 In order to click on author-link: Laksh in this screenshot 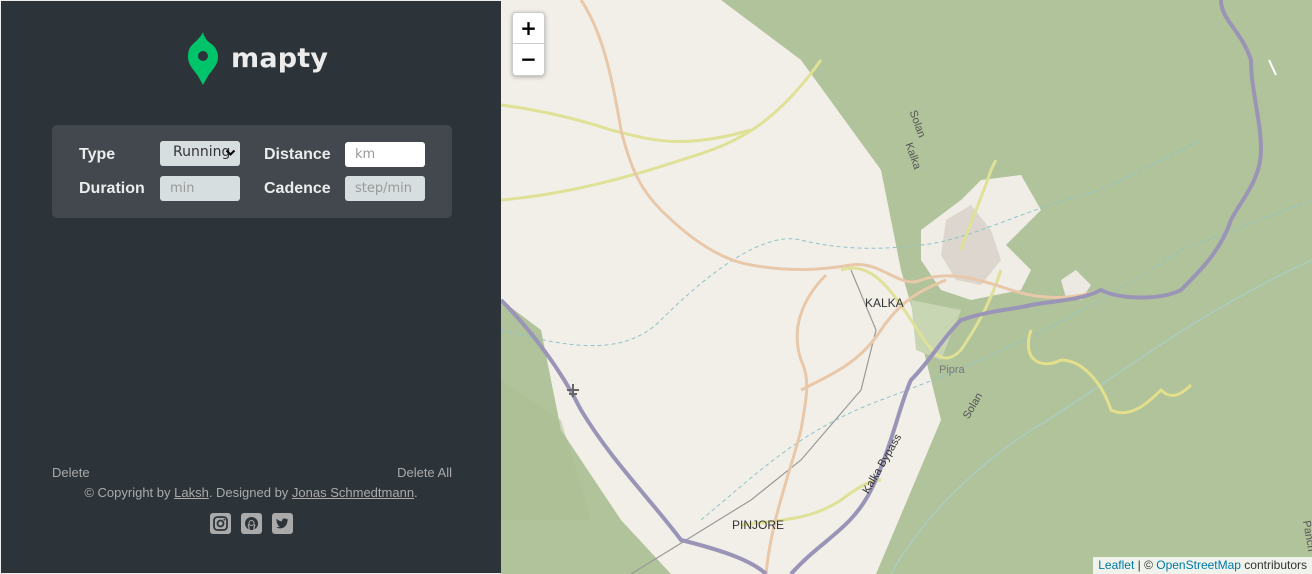, I will do `click(191, 492)`.